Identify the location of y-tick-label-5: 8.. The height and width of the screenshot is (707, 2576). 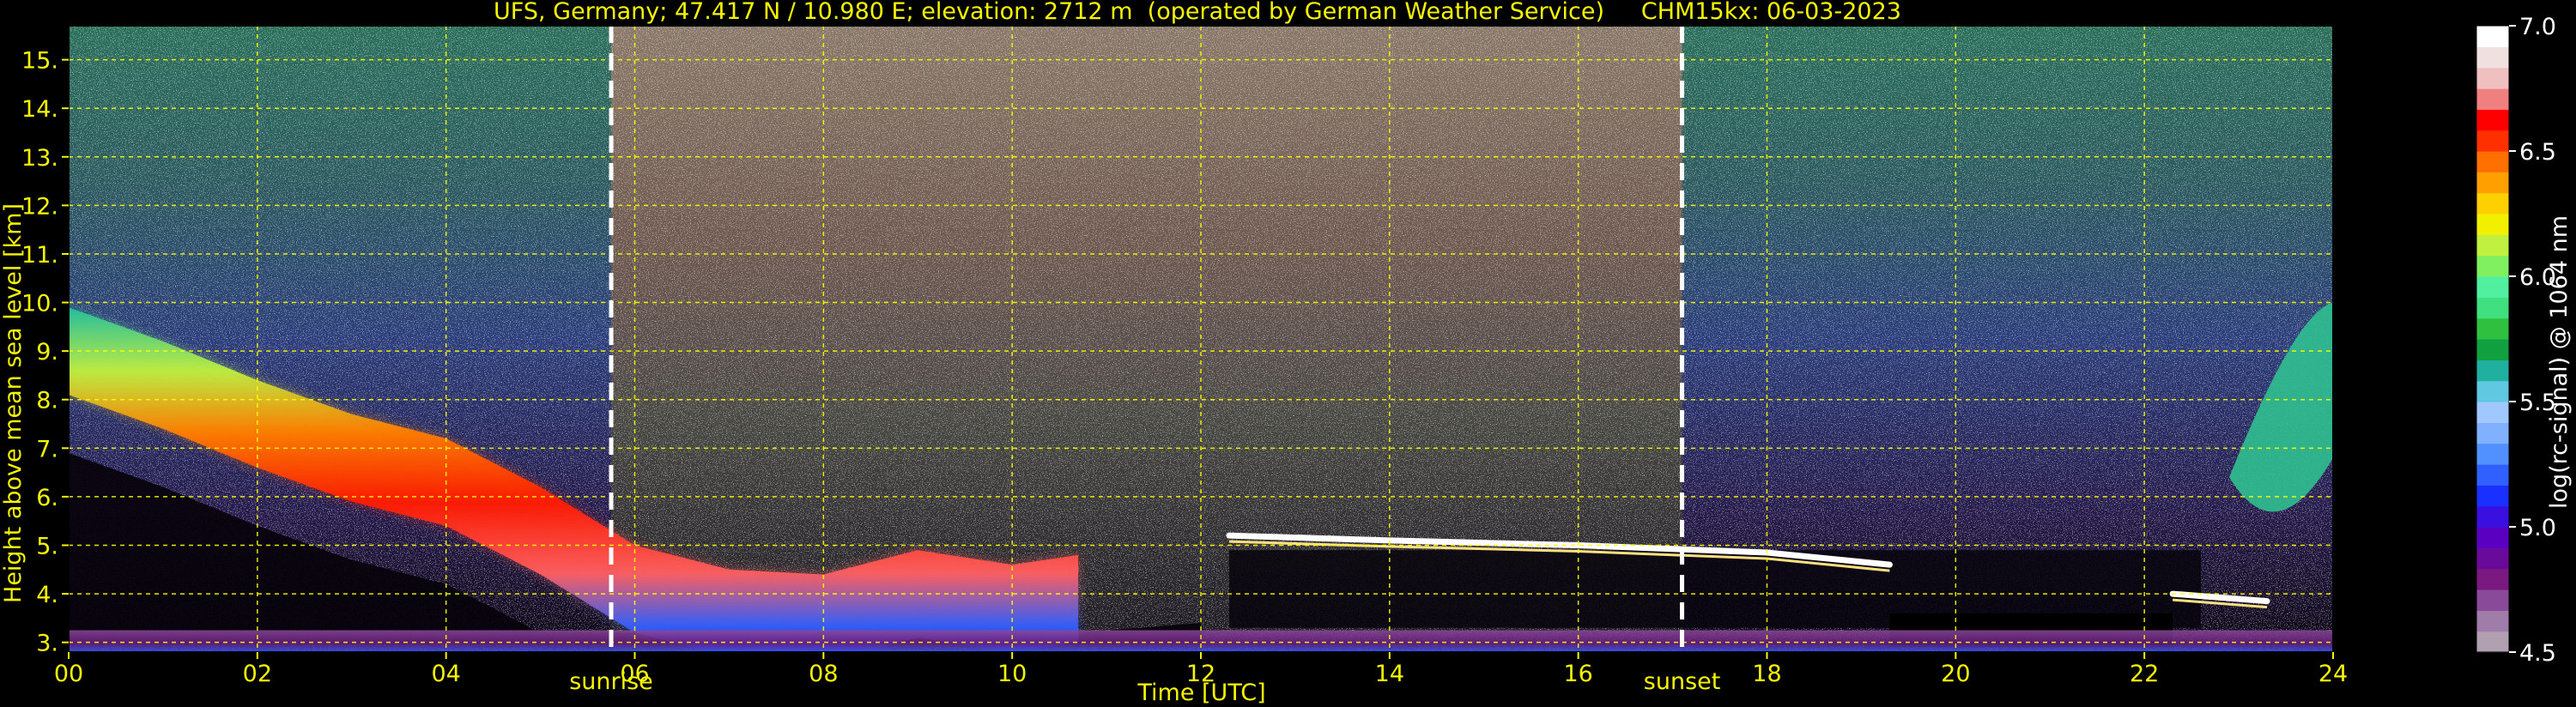
(47, 401).